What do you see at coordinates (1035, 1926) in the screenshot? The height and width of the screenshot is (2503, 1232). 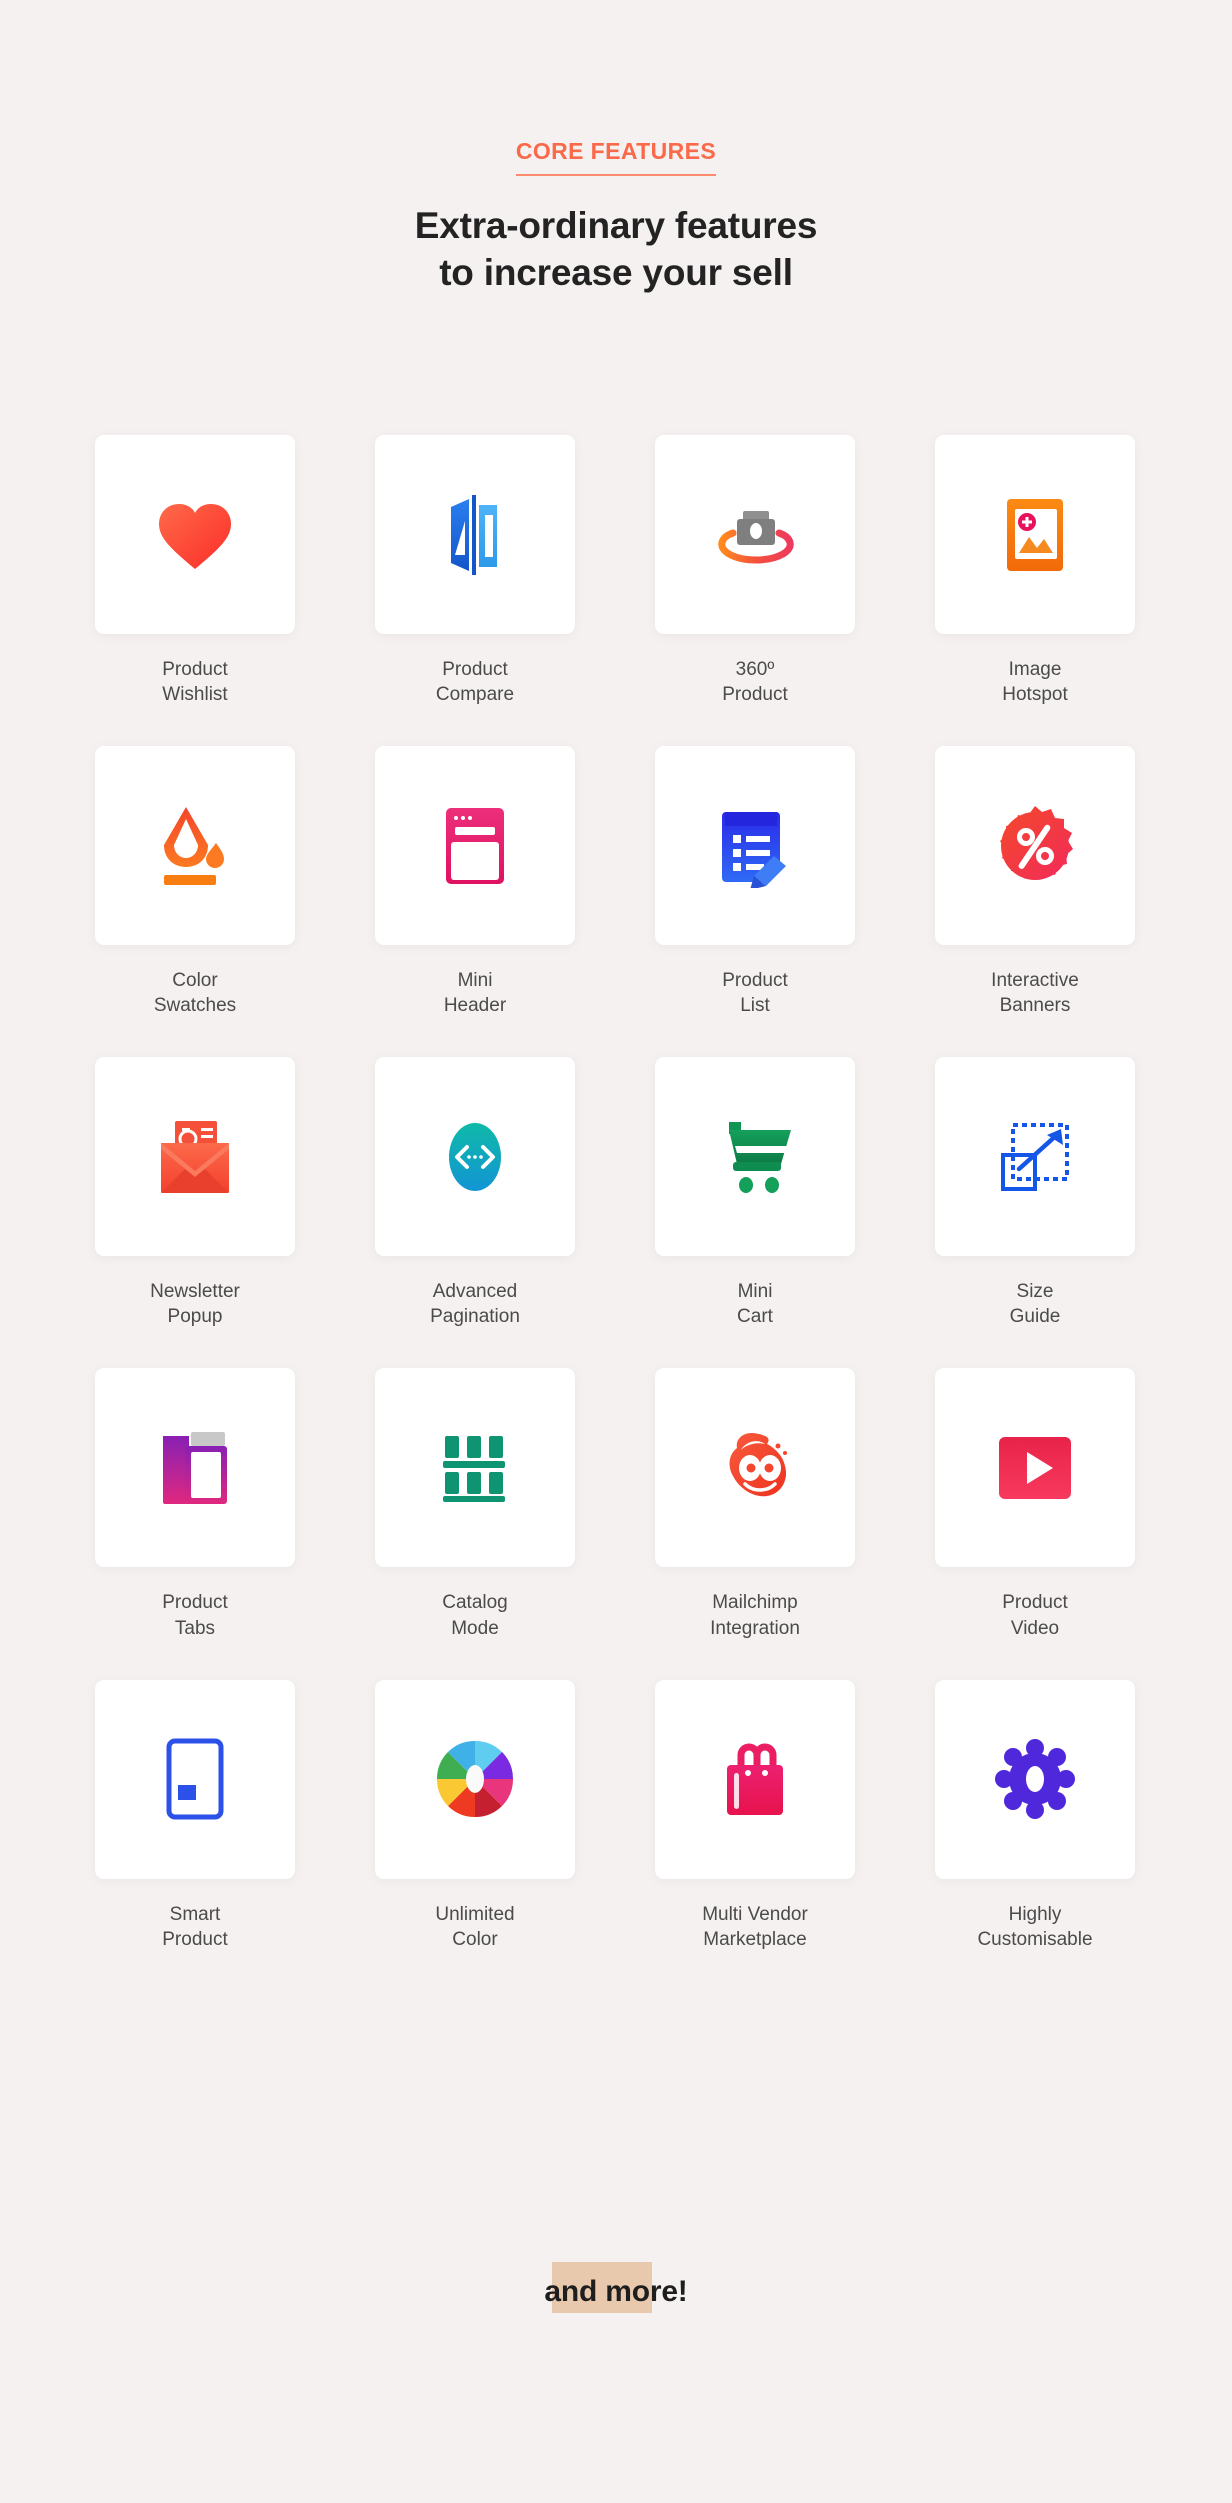 I see `feature-label: Highly Customisable` at bounding box center [1035, 1926].